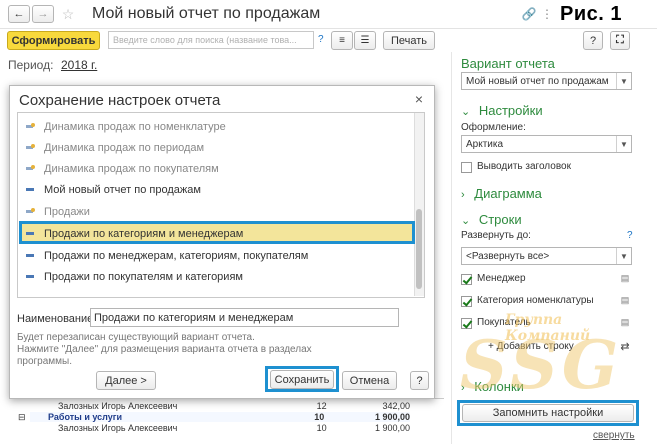  Describe the element at coordinates (369, 380) in the screenshot. I see `cancel-button: Отмена` at that location.